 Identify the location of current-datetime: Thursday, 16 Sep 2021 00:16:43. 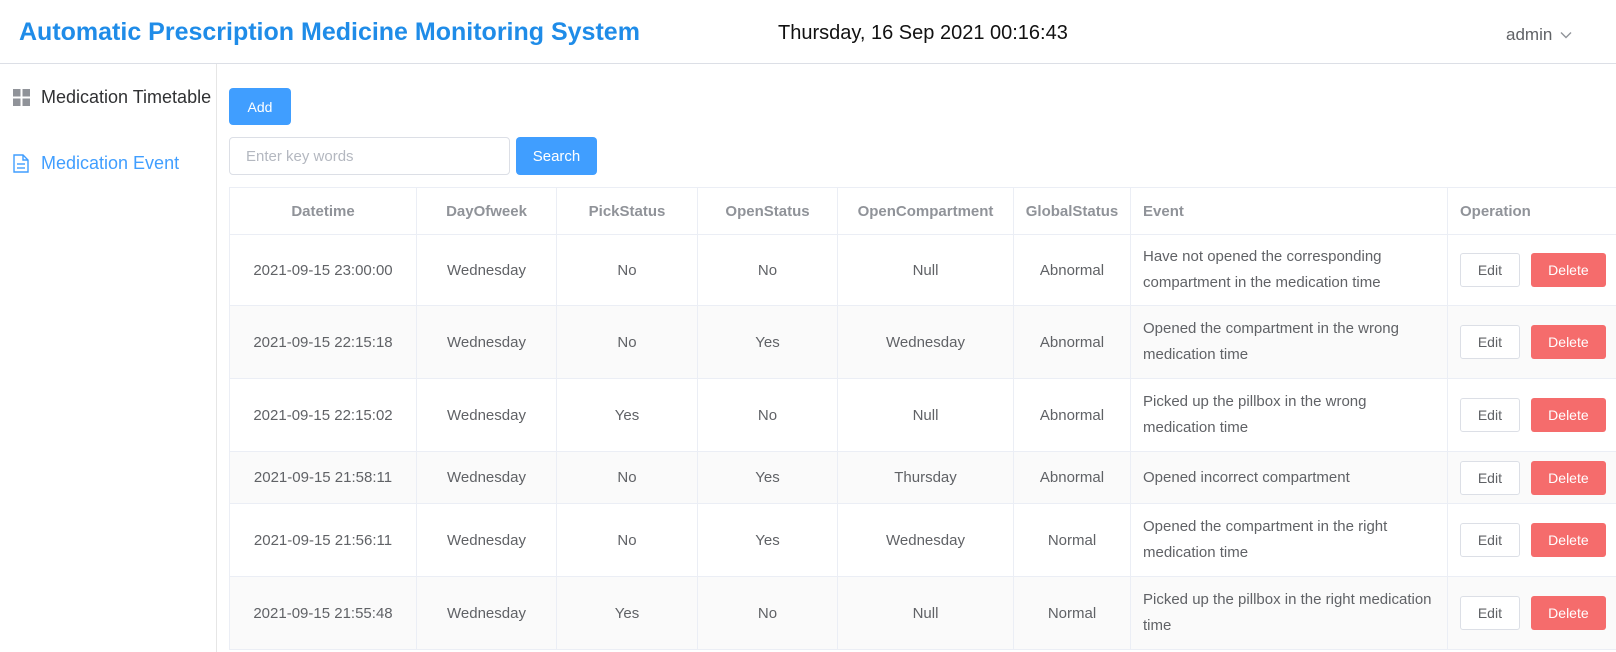
(923, 33).